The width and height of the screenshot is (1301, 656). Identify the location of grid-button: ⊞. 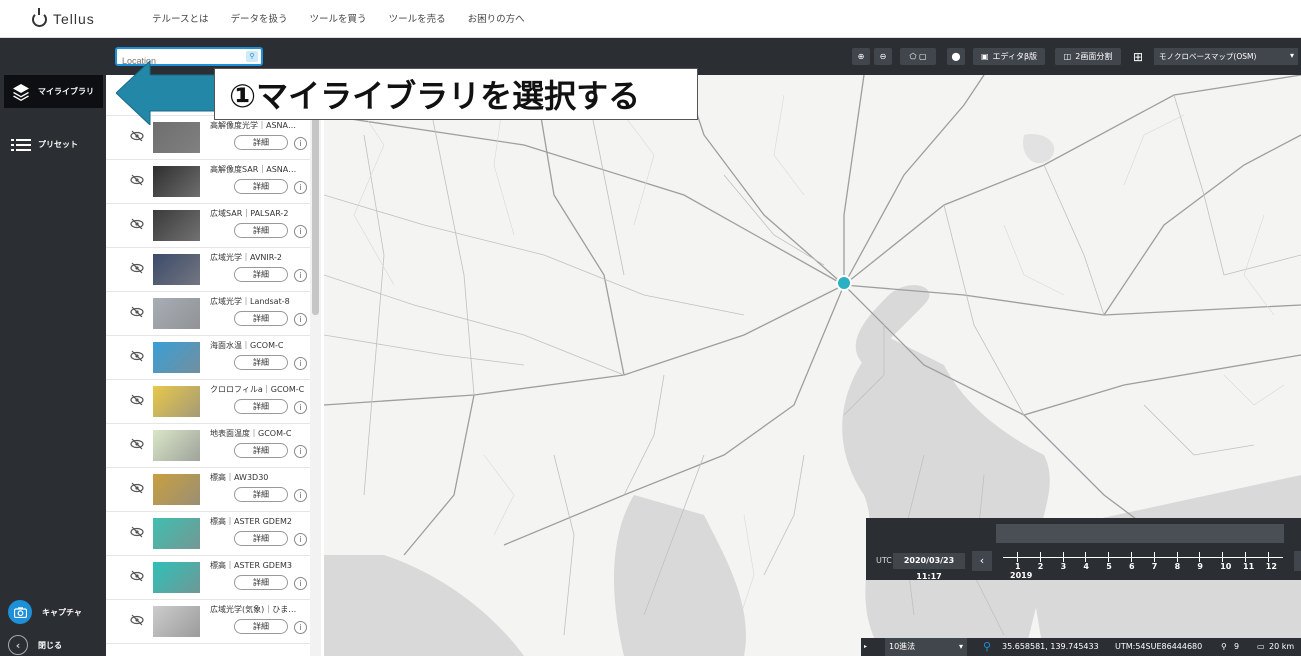
(1138, 56).